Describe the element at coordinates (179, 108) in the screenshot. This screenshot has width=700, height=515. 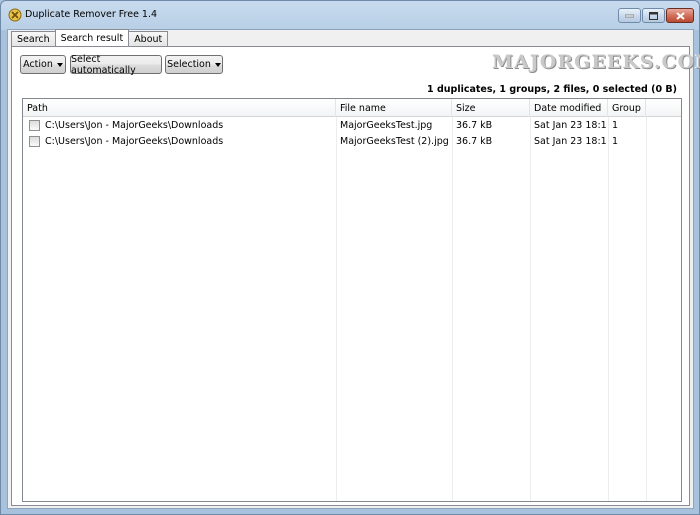
I see `column-header-path: Path` at that location.